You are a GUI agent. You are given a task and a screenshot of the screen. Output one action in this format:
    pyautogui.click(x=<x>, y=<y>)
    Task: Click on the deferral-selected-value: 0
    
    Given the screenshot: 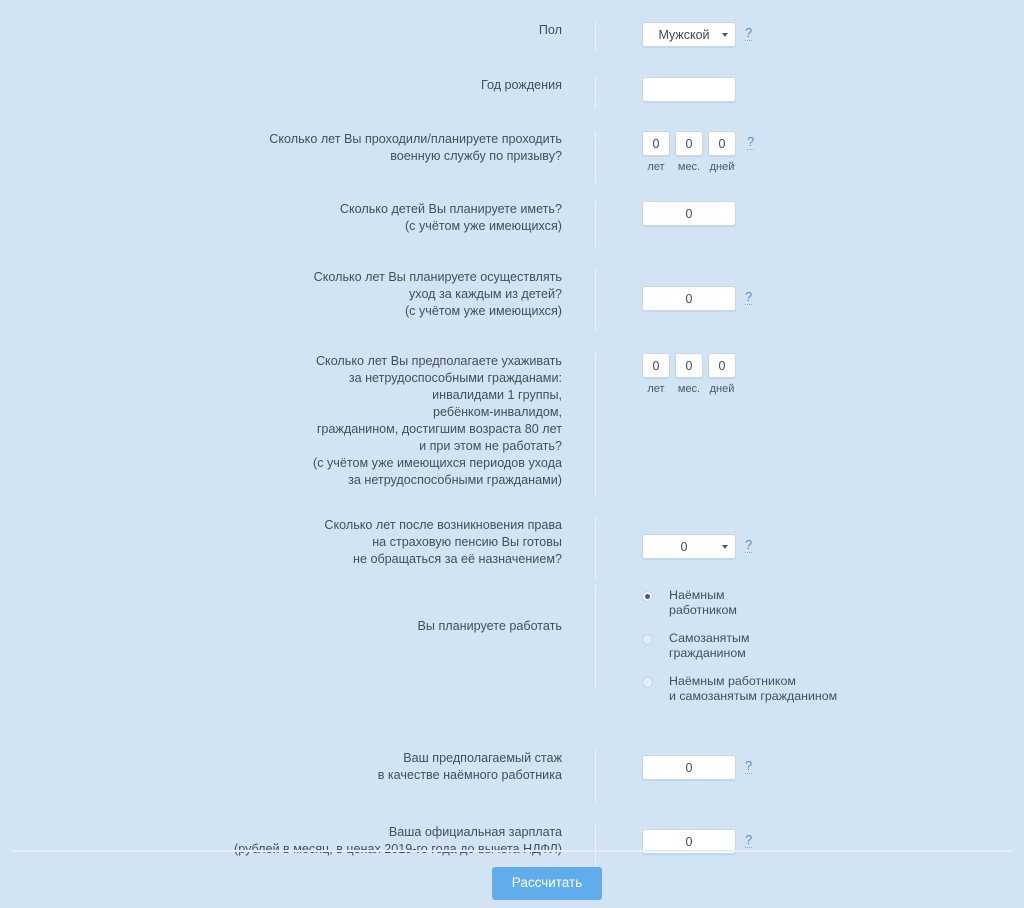 What is the action you would take?
    pyautogui.click(x=684, y=546)
    